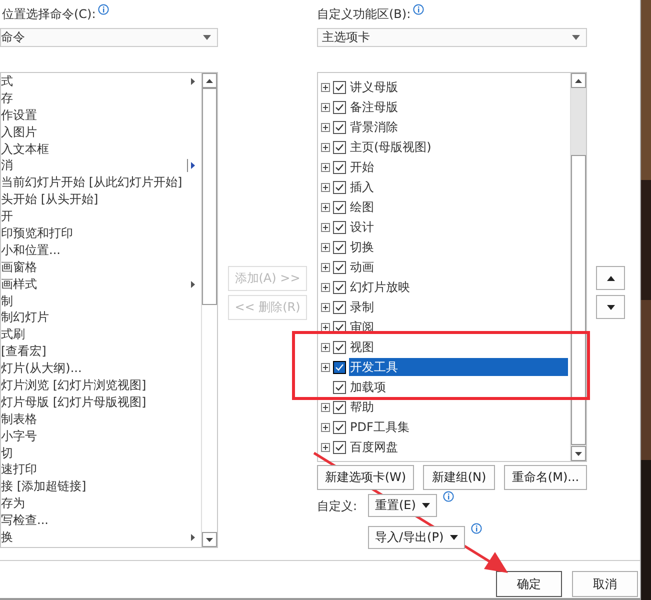 This screenshot has height=600, width=651. I want to click on button: 新建选项卡(W), so click(365, 477).